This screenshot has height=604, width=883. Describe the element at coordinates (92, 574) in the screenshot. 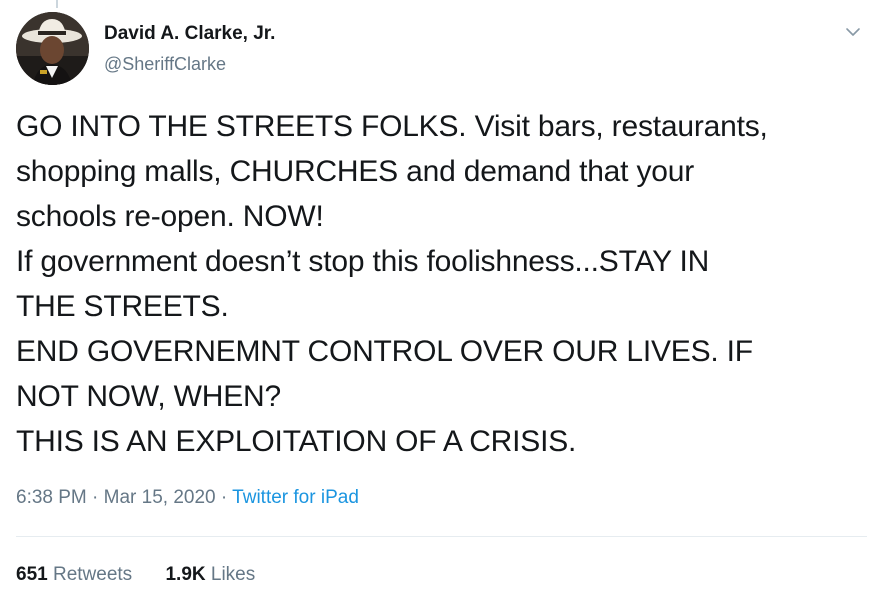

I see `retweets-label: Retweets` at that location.